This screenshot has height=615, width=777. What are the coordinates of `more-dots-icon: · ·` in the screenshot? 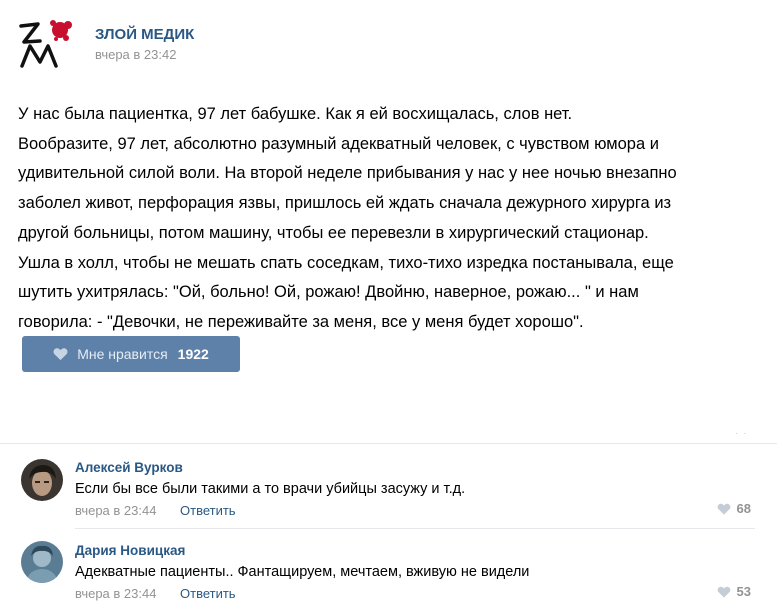 It's located at (741, 433).